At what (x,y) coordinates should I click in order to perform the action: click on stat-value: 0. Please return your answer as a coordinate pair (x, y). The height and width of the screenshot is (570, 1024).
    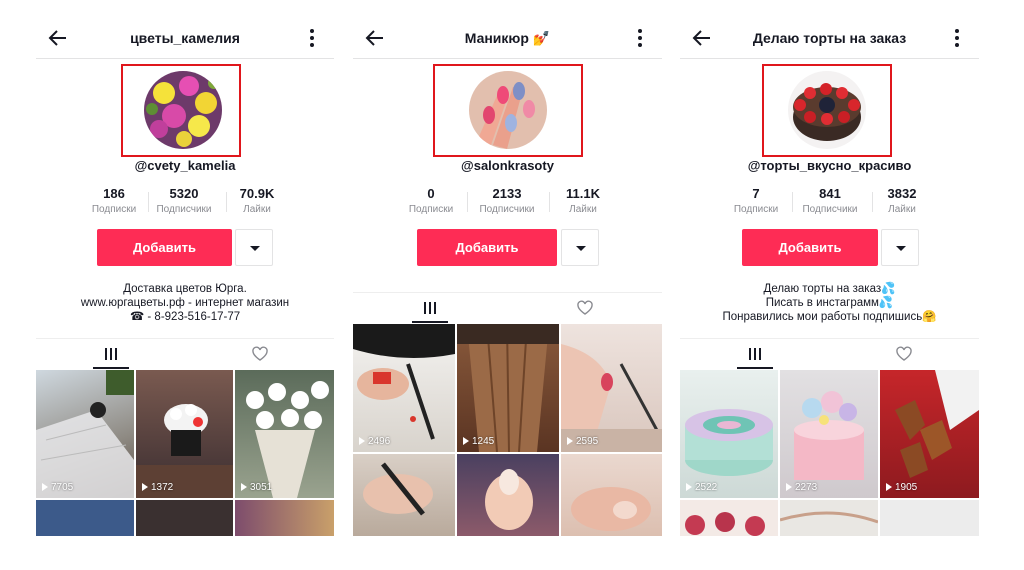
    Looking at the image, I should click on (431, 193).